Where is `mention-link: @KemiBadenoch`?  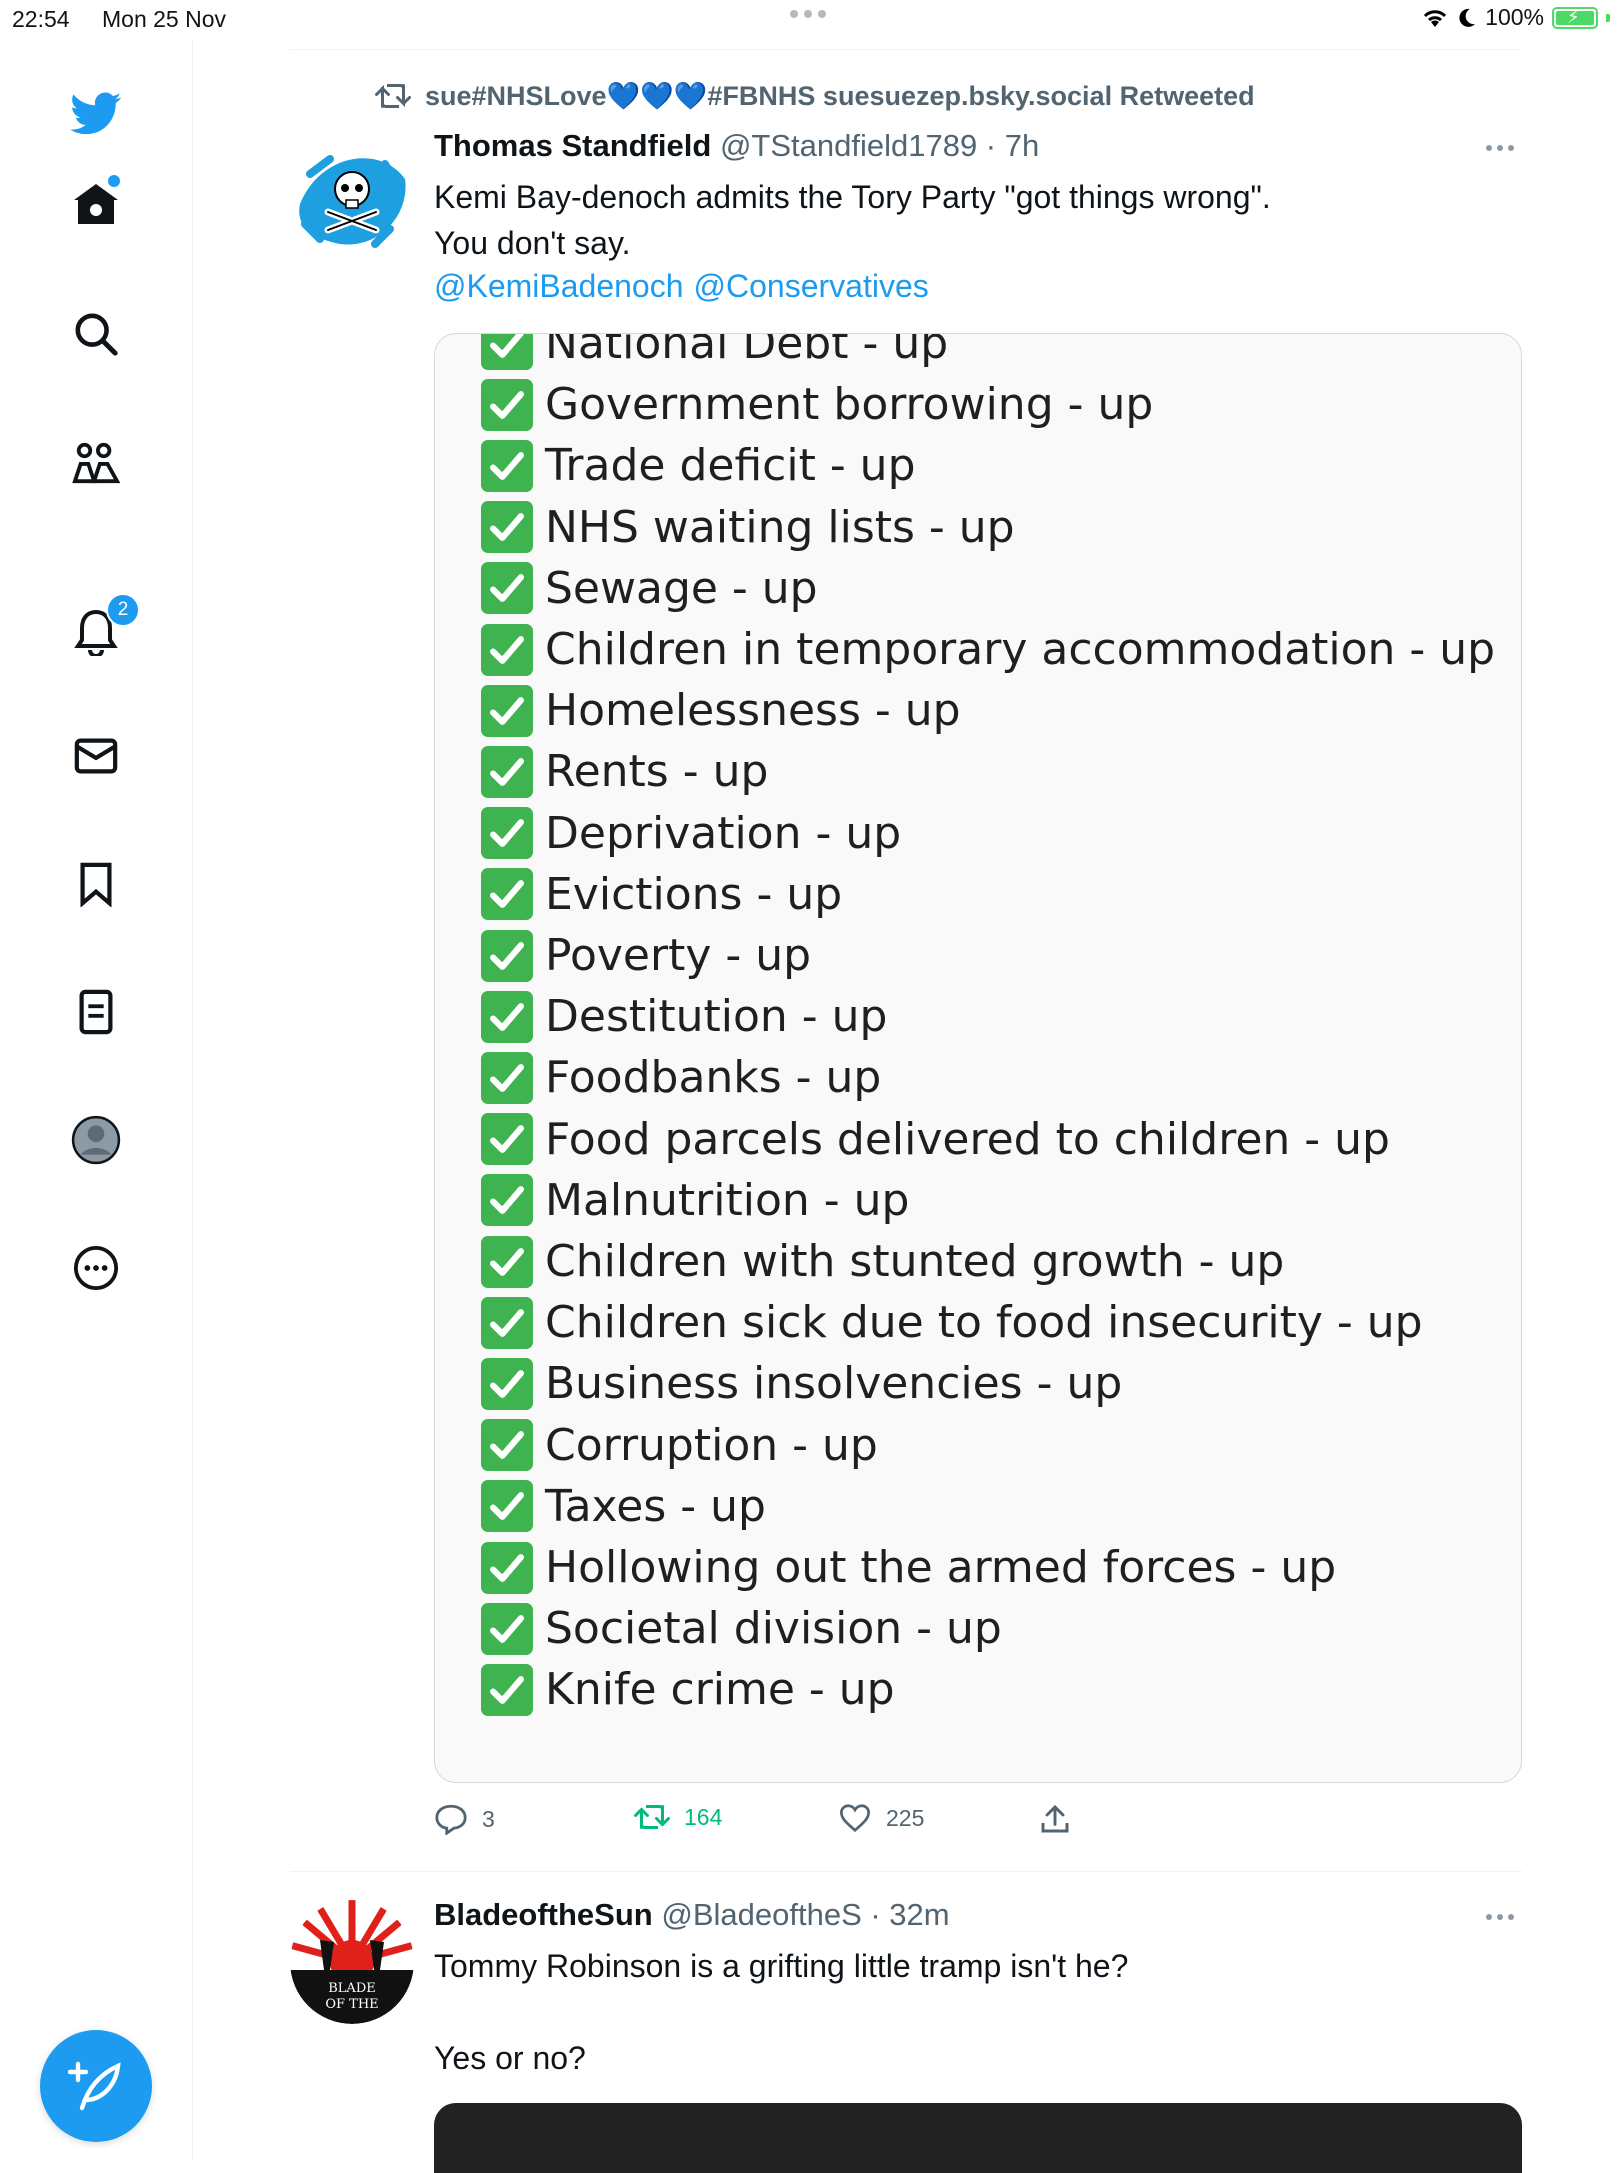
mention-link: @KemiBadenoch is located at coordinates (559, 286).